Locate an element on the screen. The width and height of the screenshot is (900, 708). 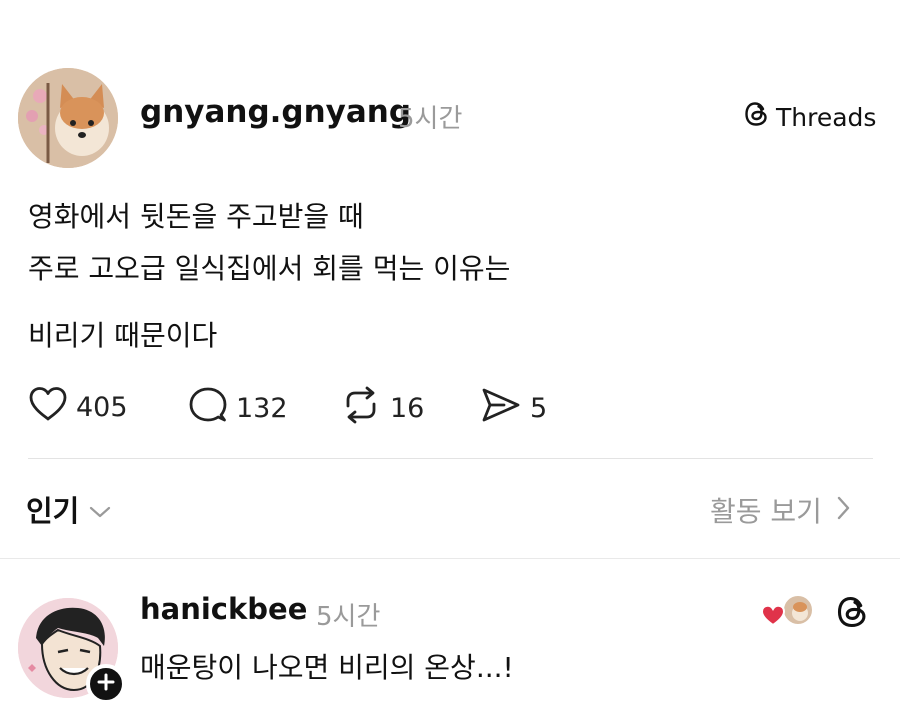
comment-icon is located at coordinates (208, 408).